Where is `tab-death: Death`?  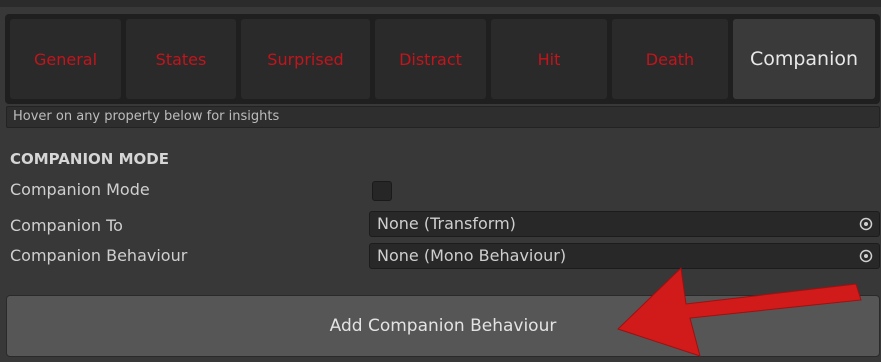
tab-death: Death is located at coordinates (670, 59).